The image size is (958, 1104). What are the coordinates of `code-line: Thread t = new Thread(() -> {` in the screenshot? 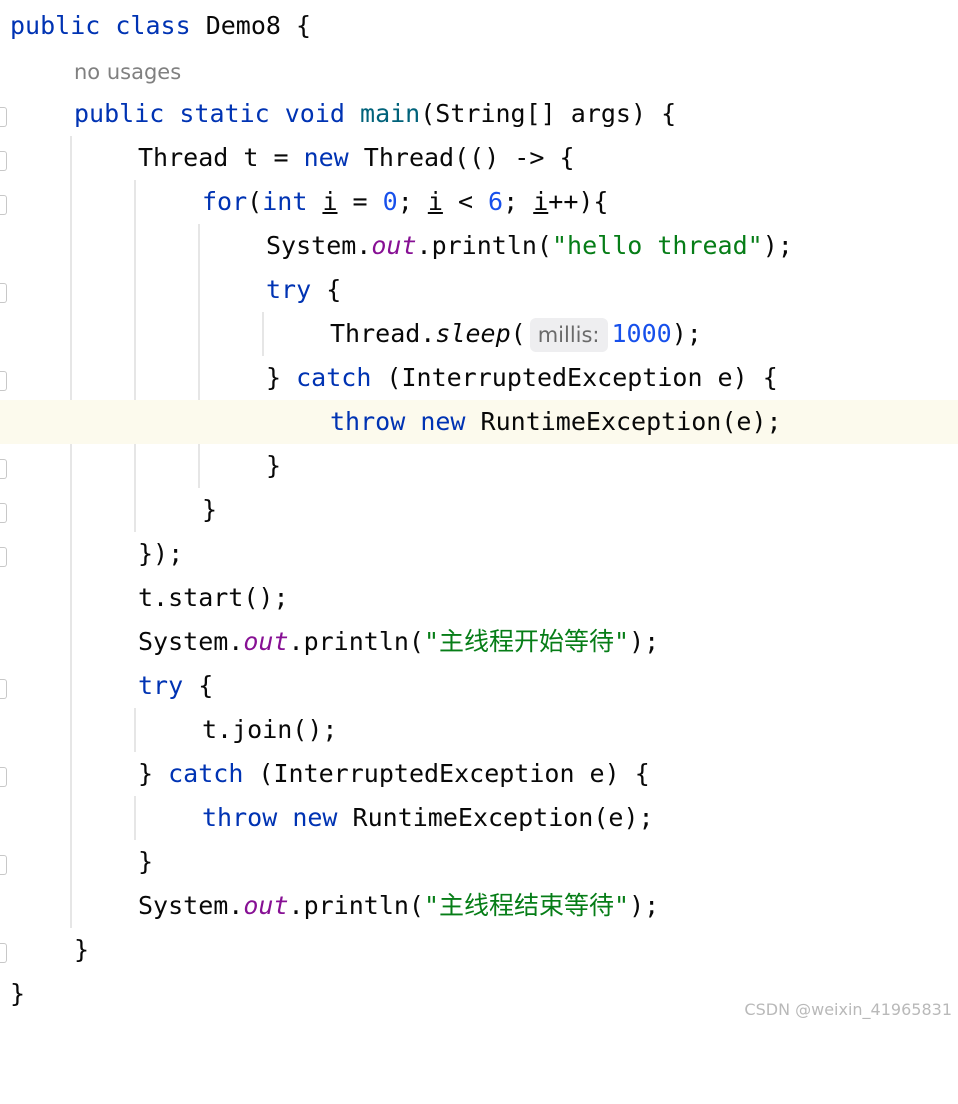 It's located at (479, 158).